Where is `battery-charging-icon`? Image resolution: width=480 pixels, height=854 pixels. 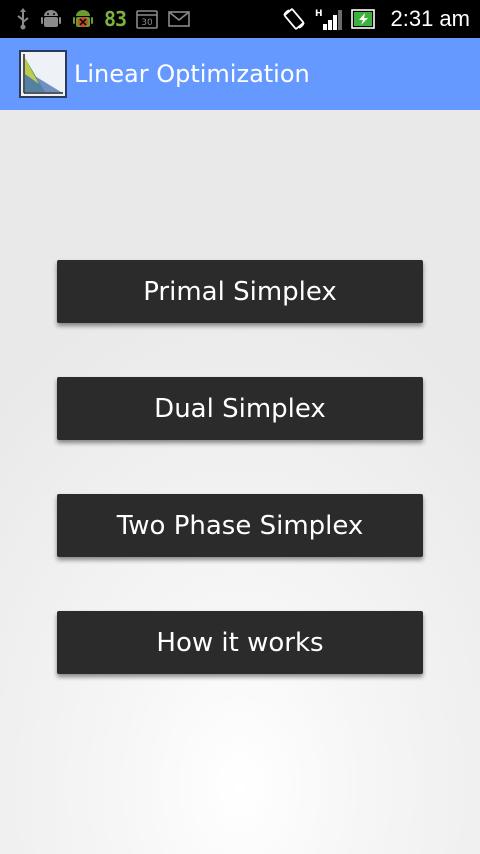 battery-charging-icon is located at coordinates (363, 19).